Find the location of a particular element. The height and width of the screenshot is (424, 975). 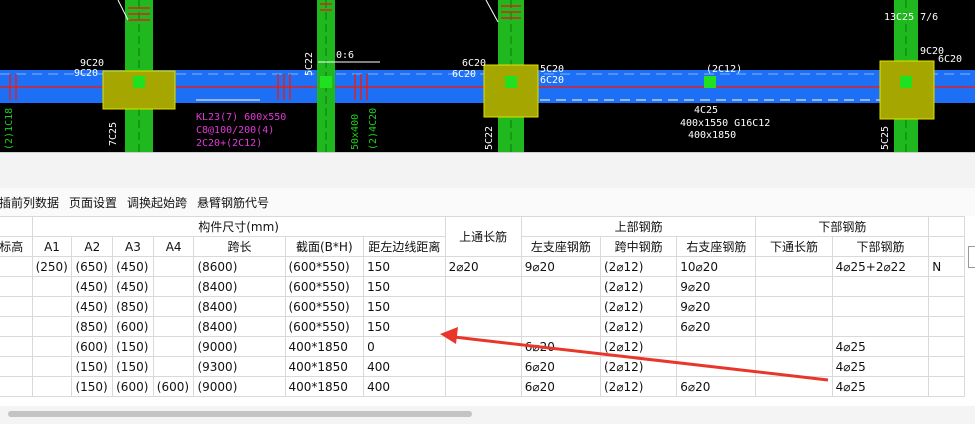

scrollbar-thumb is located at coordinates (240, 414).